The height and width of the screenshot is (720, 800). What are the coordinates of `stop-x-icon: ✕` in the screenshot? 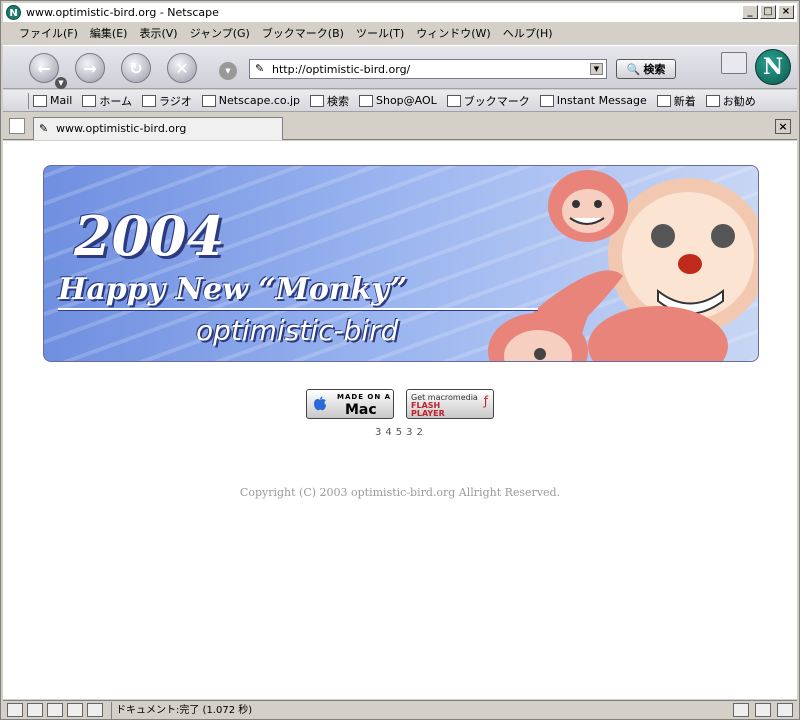 It's located at (182, 68).